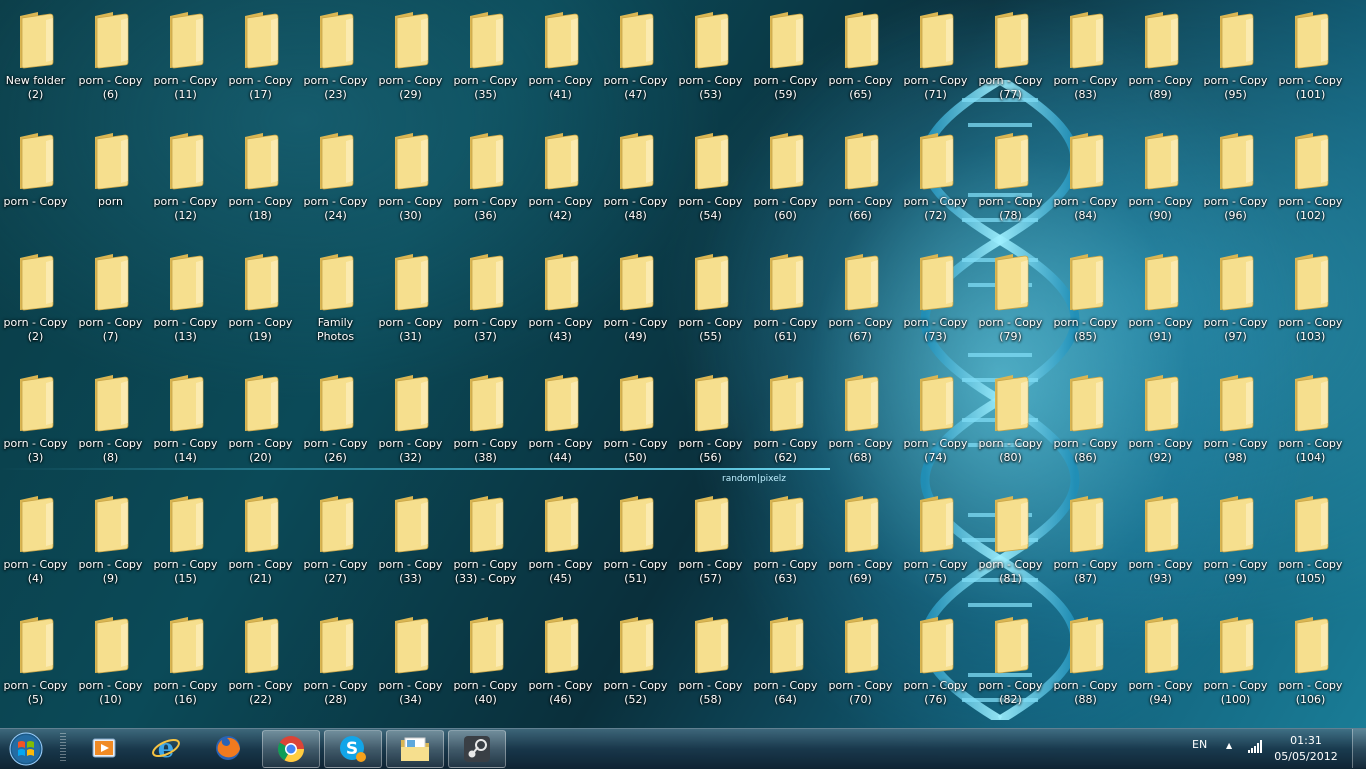 This screenshot has height=769, width=1366. I want to click on desktop-folder-icon: porn - Copy (3), so click(36, 422).